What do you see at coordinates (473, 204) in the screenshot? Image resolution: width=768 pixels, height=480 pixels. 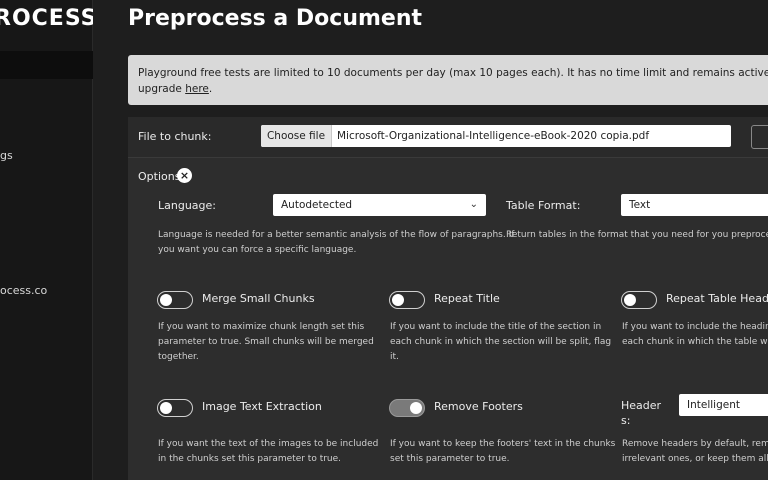 I see `chevron-down-icon: ⌄` at bounding box center [473, 204].